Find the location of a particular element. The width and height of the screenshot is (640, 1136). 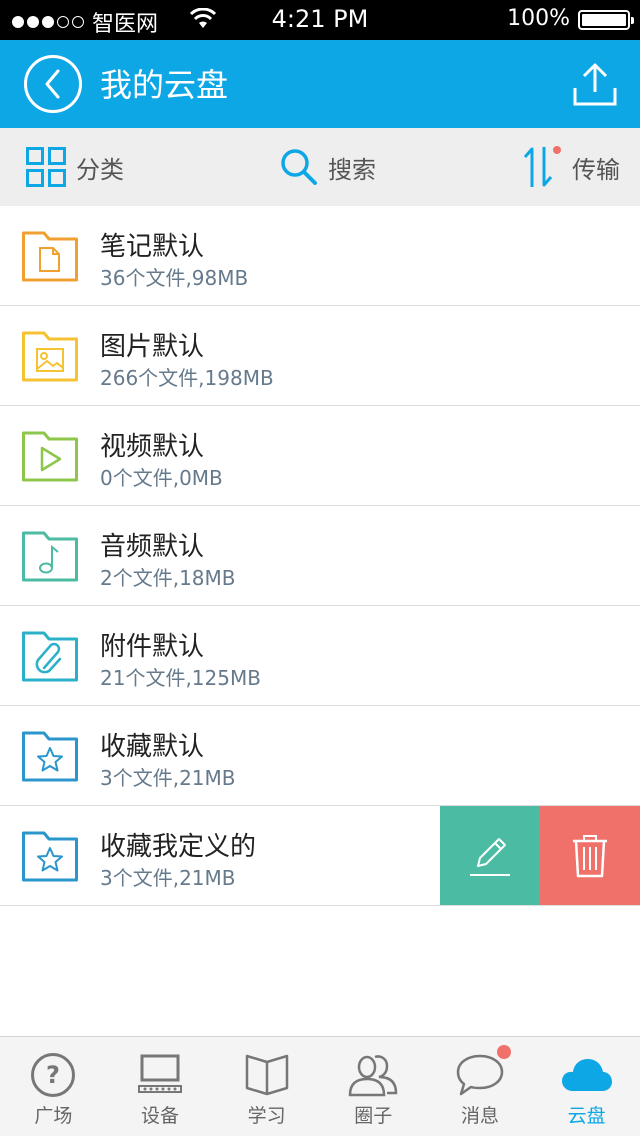

back-button is located at coordinates (53, 84).